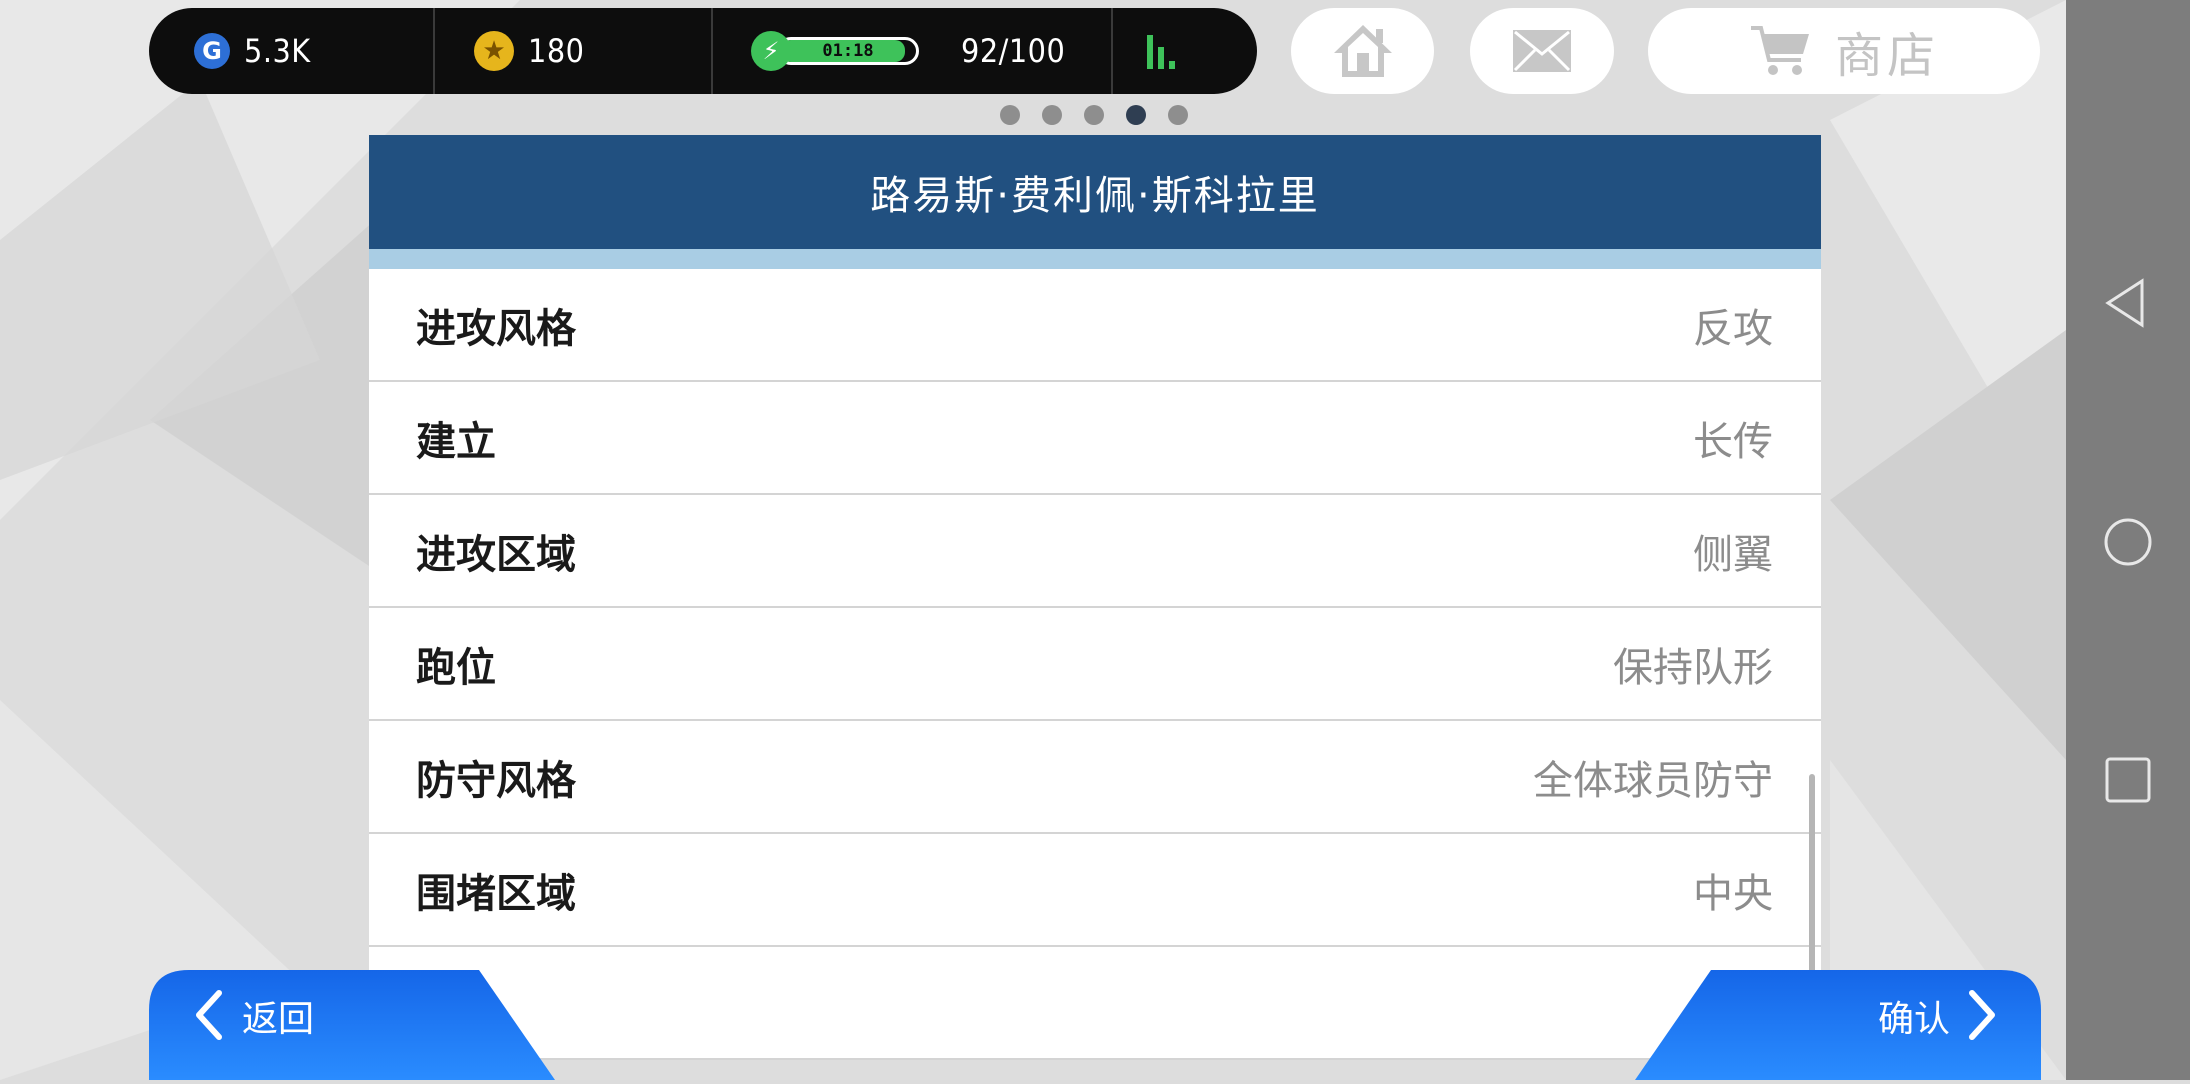 This screenshot has height=1084, width=2190. I want to click on shop-label: 商店, so click(1886, 56).